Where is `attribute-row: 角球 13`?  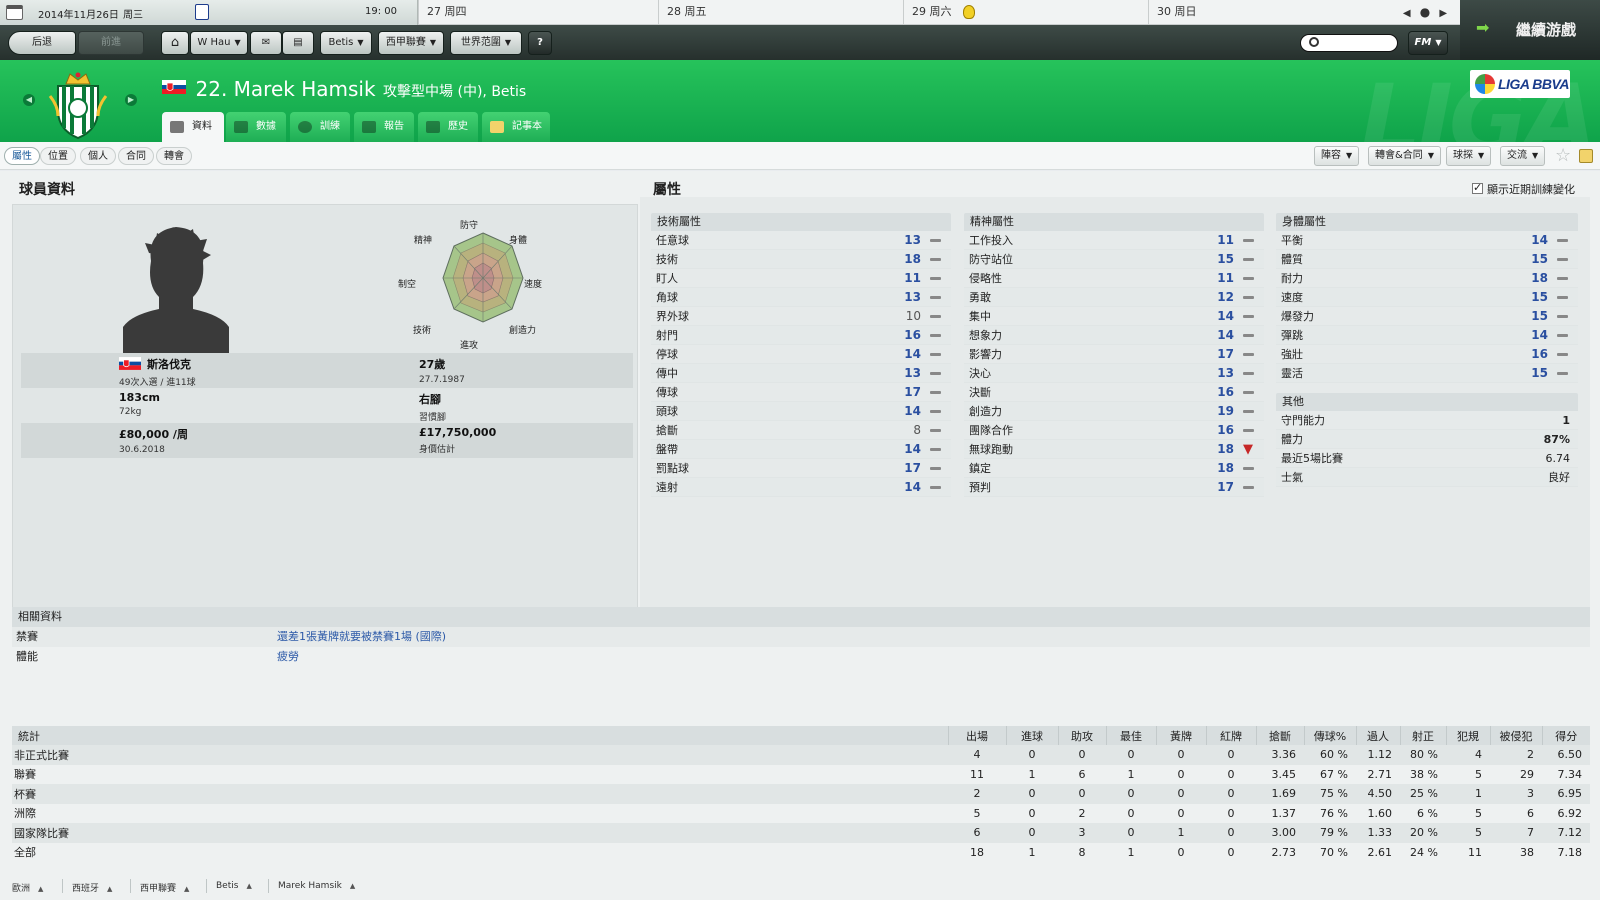
attribute-row: 角球 13 is located at coordinates (801, 297).